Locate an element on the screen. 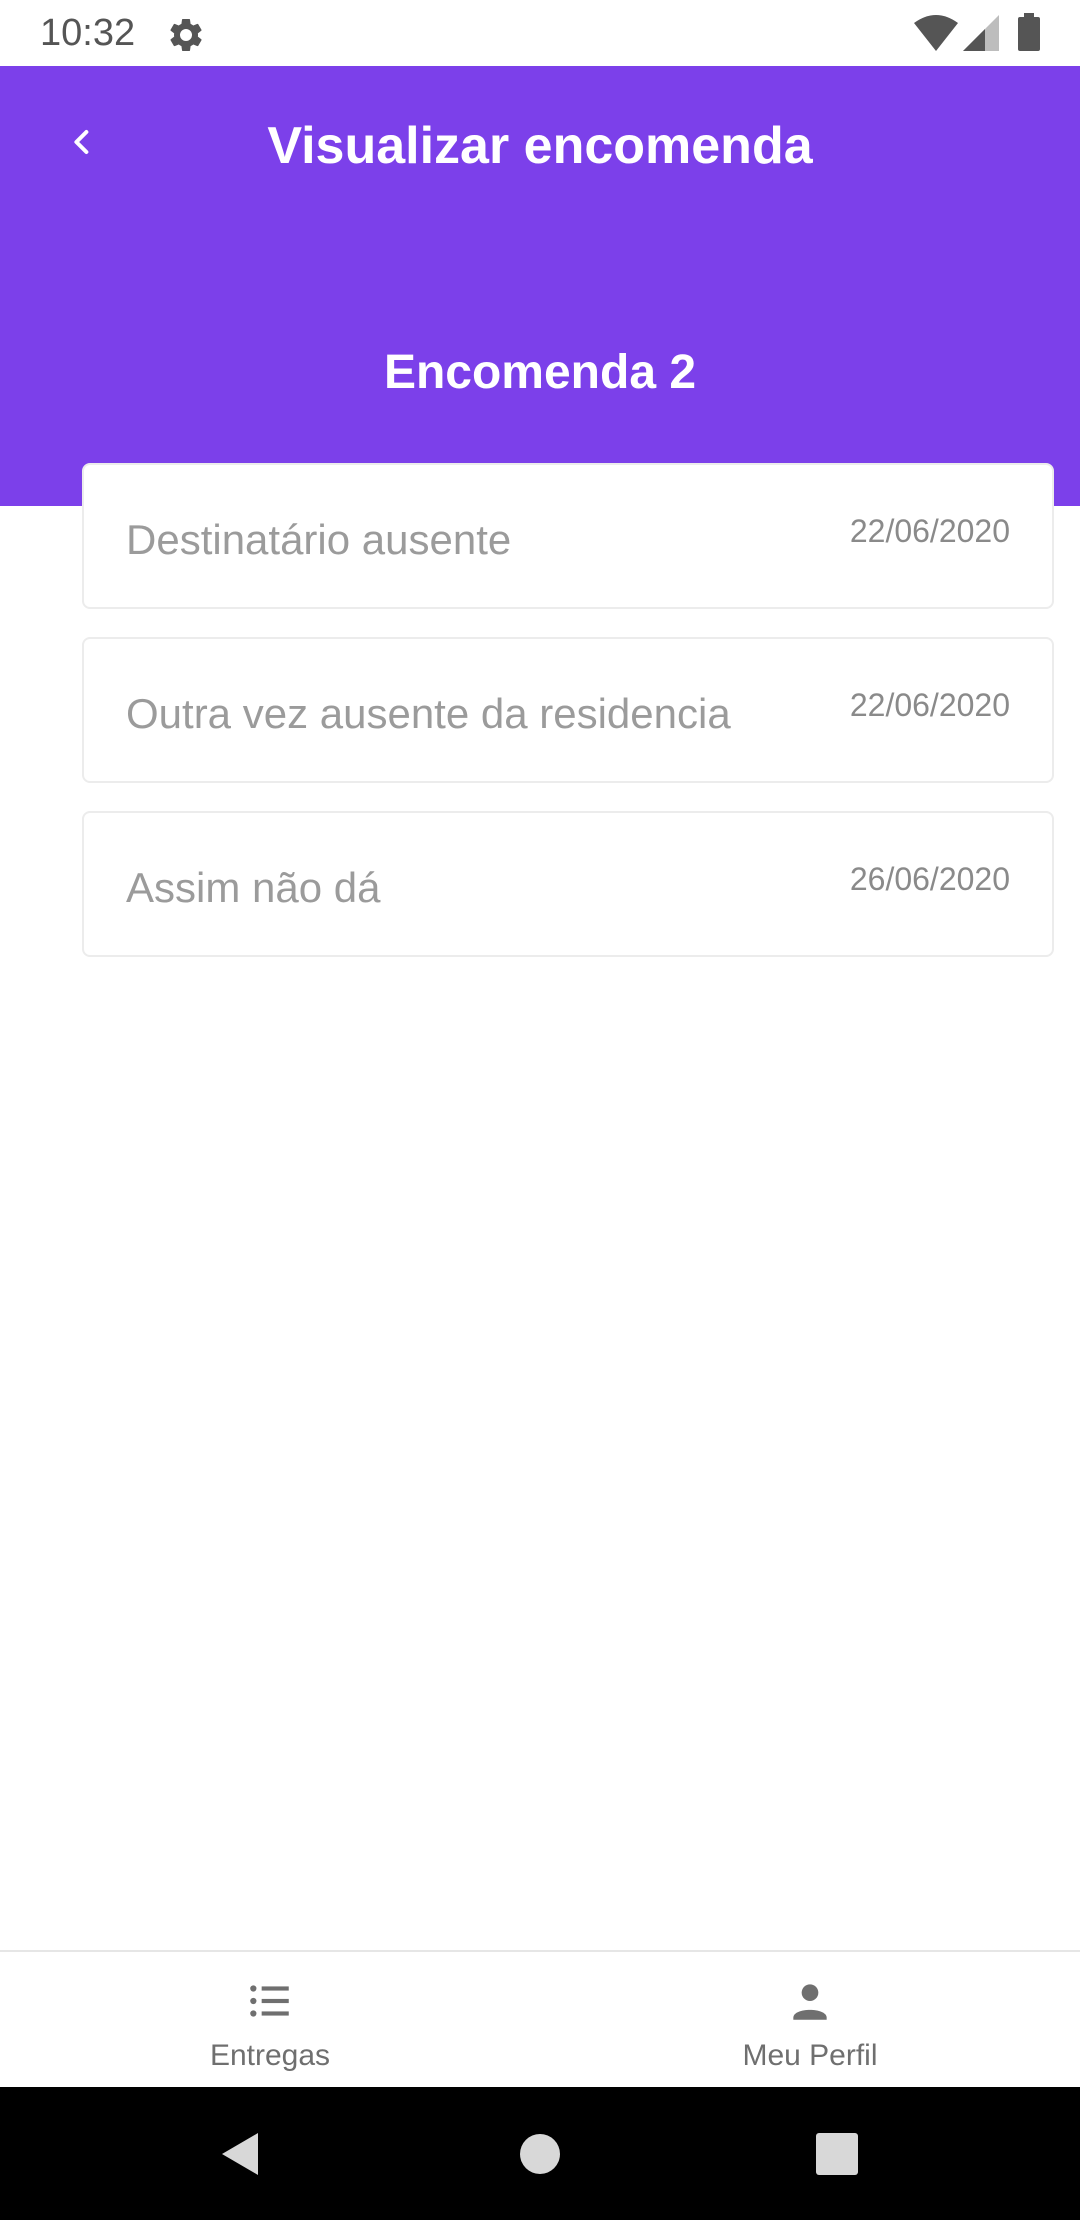  recents-square-icon is located at coordinates (837, 2154).